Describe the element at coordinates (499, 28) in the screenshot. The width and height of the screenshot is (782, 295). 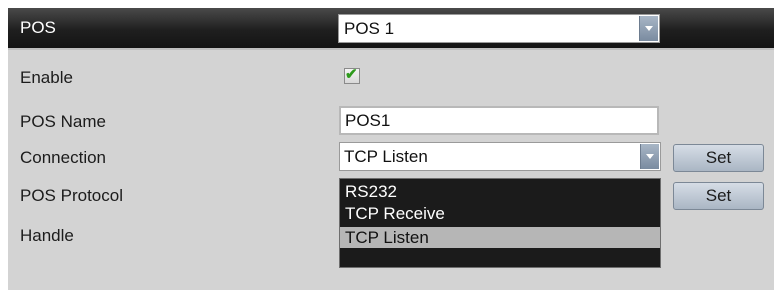
I see `pos-select: POS 1` at that location.